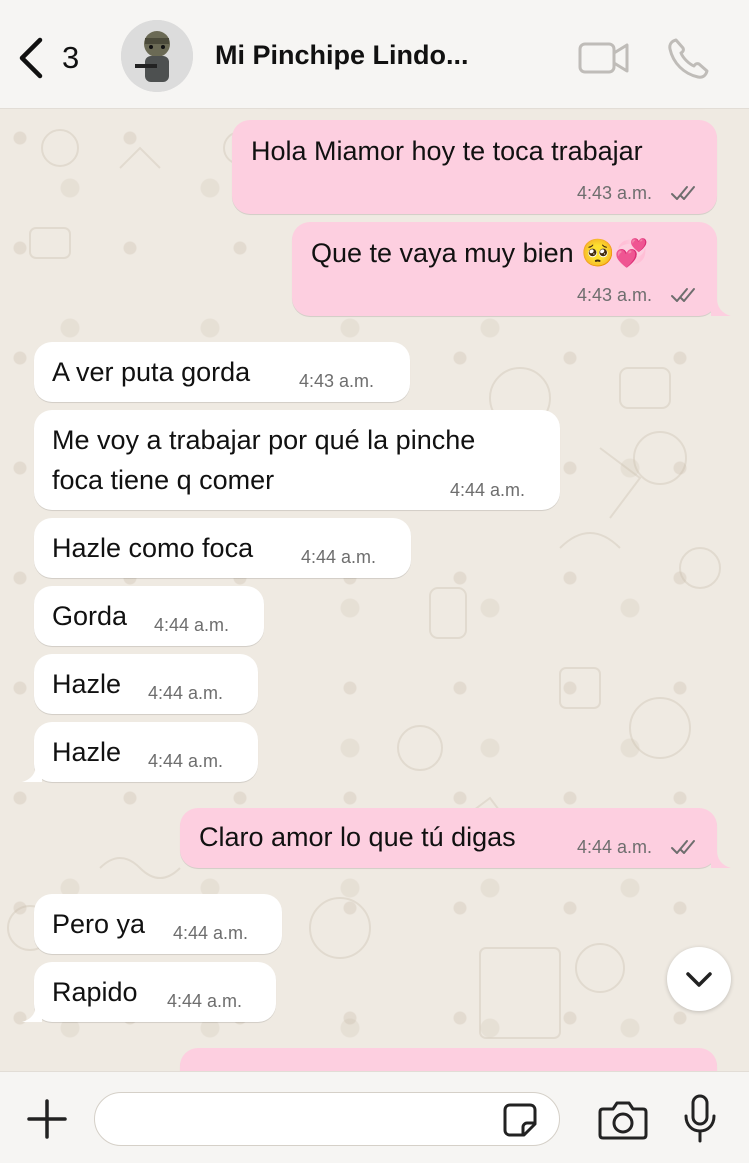 The height and width of the screenshot is (1163, 749). I want to click on composer-bar, so click(374, 1117).